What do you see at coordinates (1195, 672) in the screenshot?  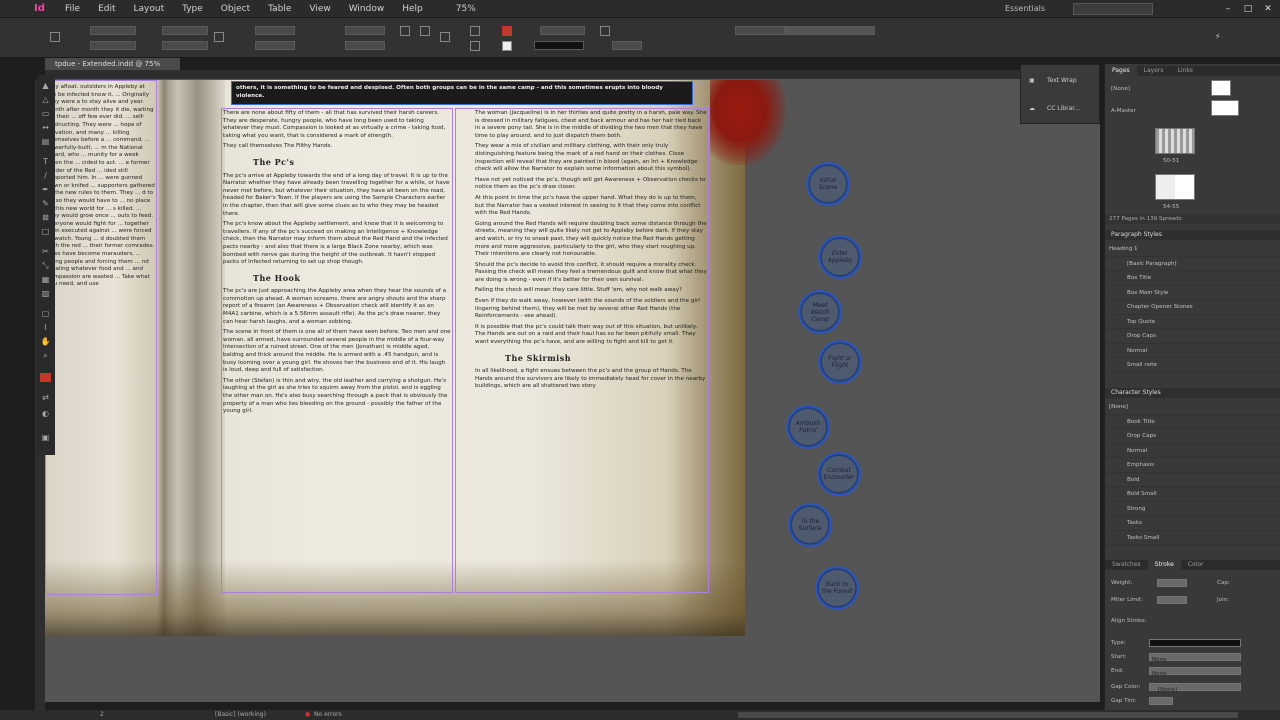 I see `stroke-end-select: None` at bounding box center [1195, 672].